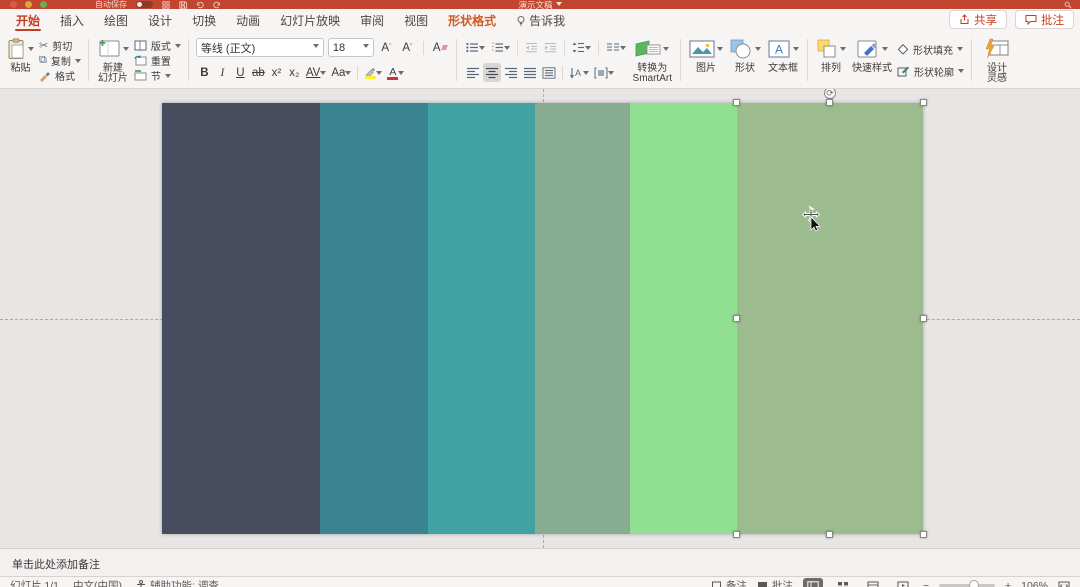 The height and width of the screenshot is (587, 1080). I want to click on shape-outline-icon, so click(903, 71).